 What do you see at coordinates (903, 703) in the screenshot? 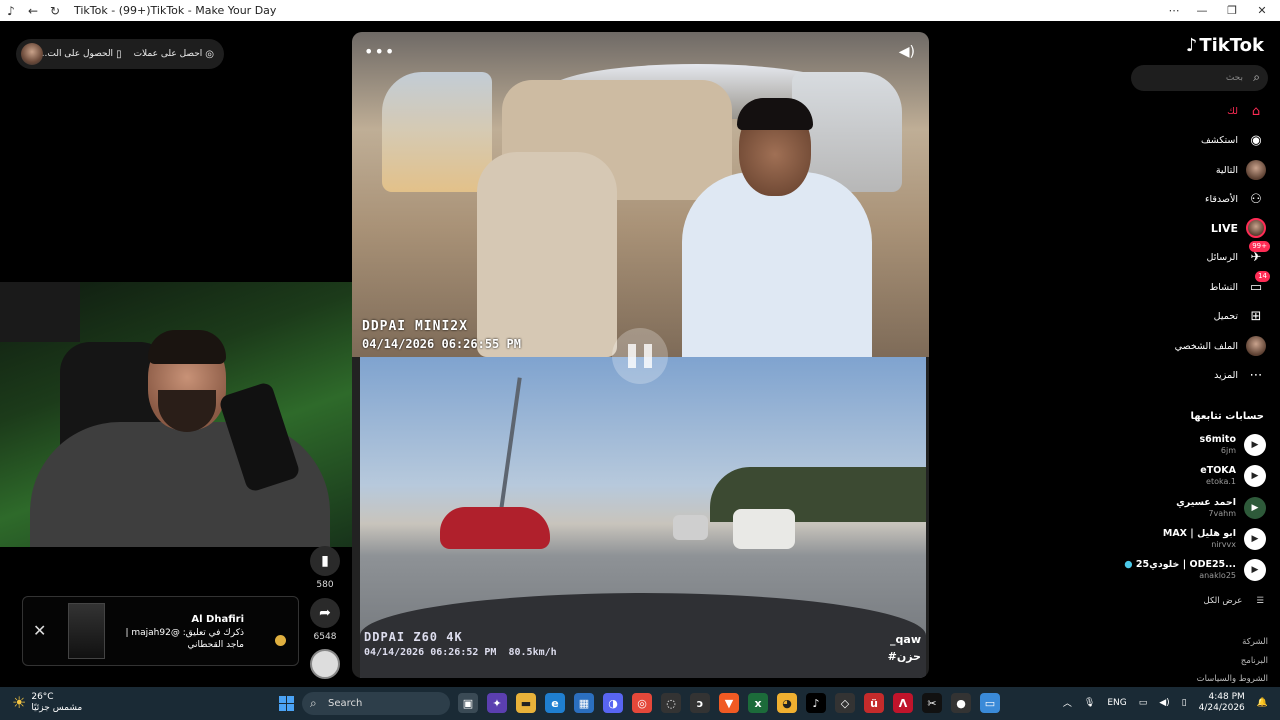
I see `app-icon: Λ` at bounding box center [903, 703].